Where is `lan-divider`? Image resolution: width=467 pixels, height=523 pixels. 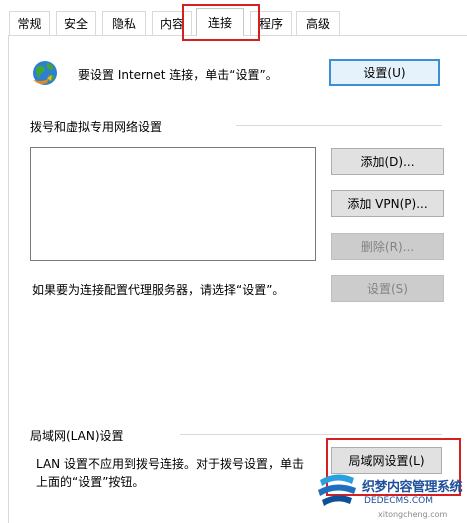 lan-divider is located at coordinates (311, 434).